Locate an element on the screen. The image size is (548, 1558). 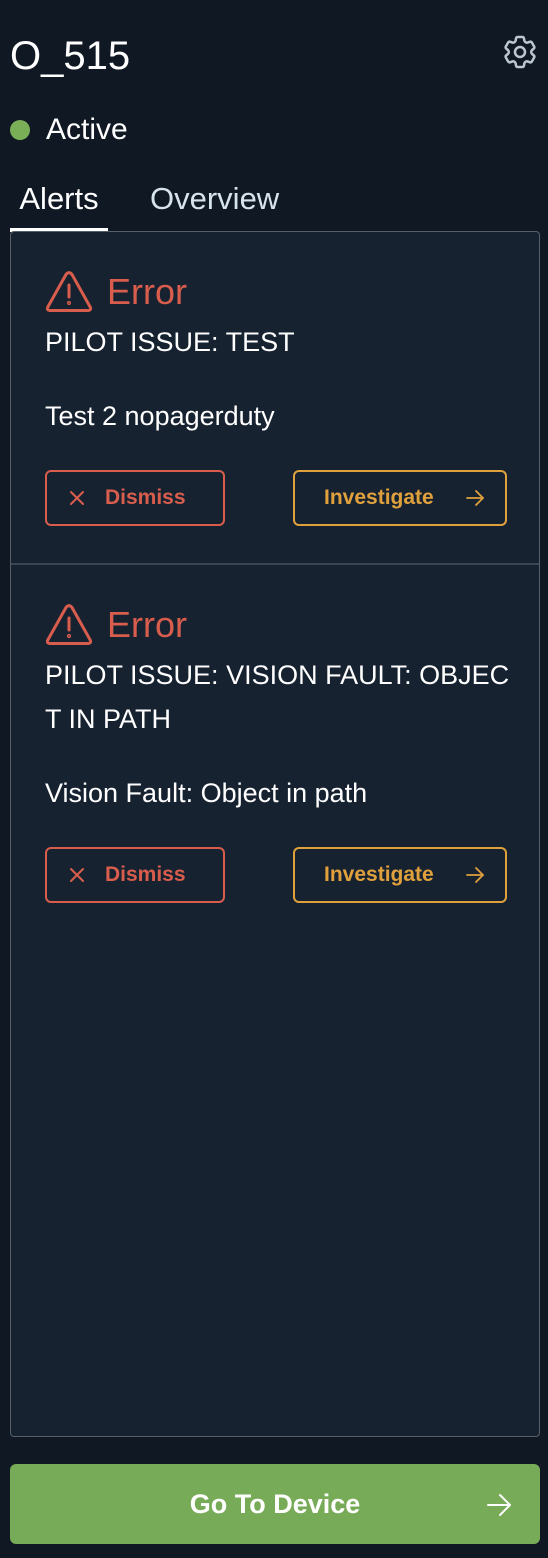
alert-title: PILOT ISSUE: TEST is located at coordinates (170, 342).